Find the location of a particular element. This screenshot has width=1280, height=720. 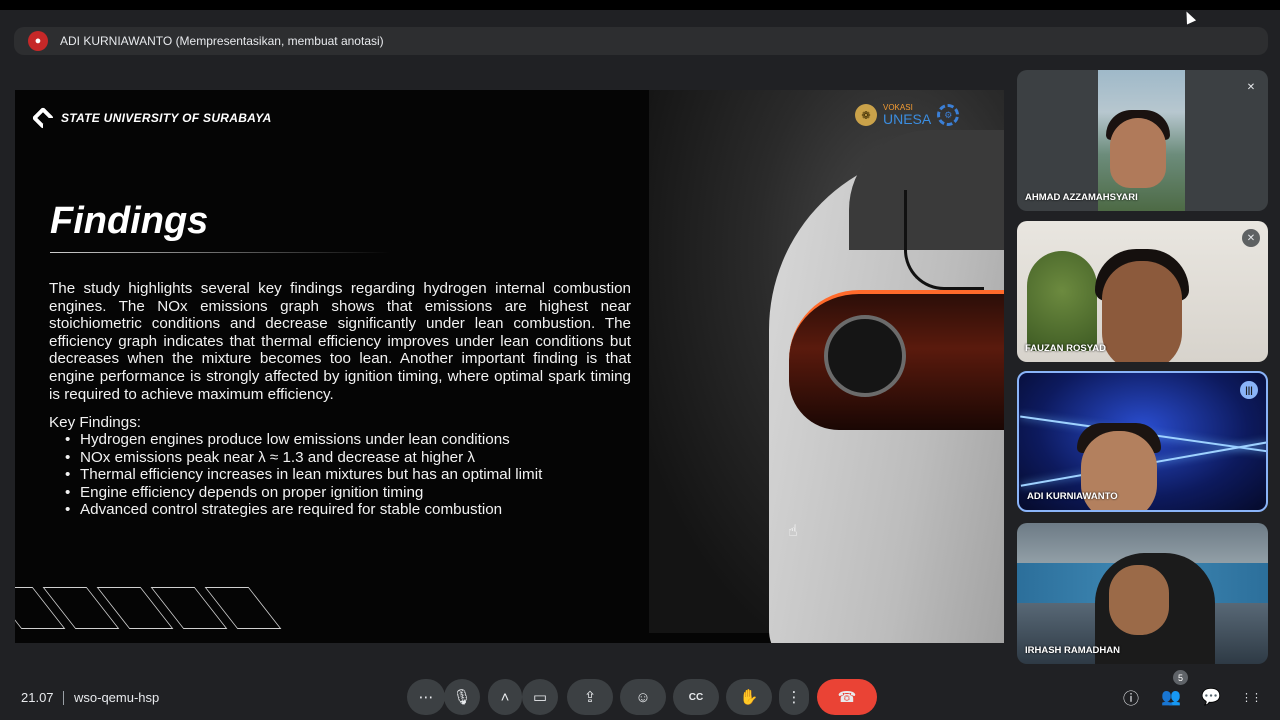

more-actions-button: ⋮ is located at coordinates (794, 697).